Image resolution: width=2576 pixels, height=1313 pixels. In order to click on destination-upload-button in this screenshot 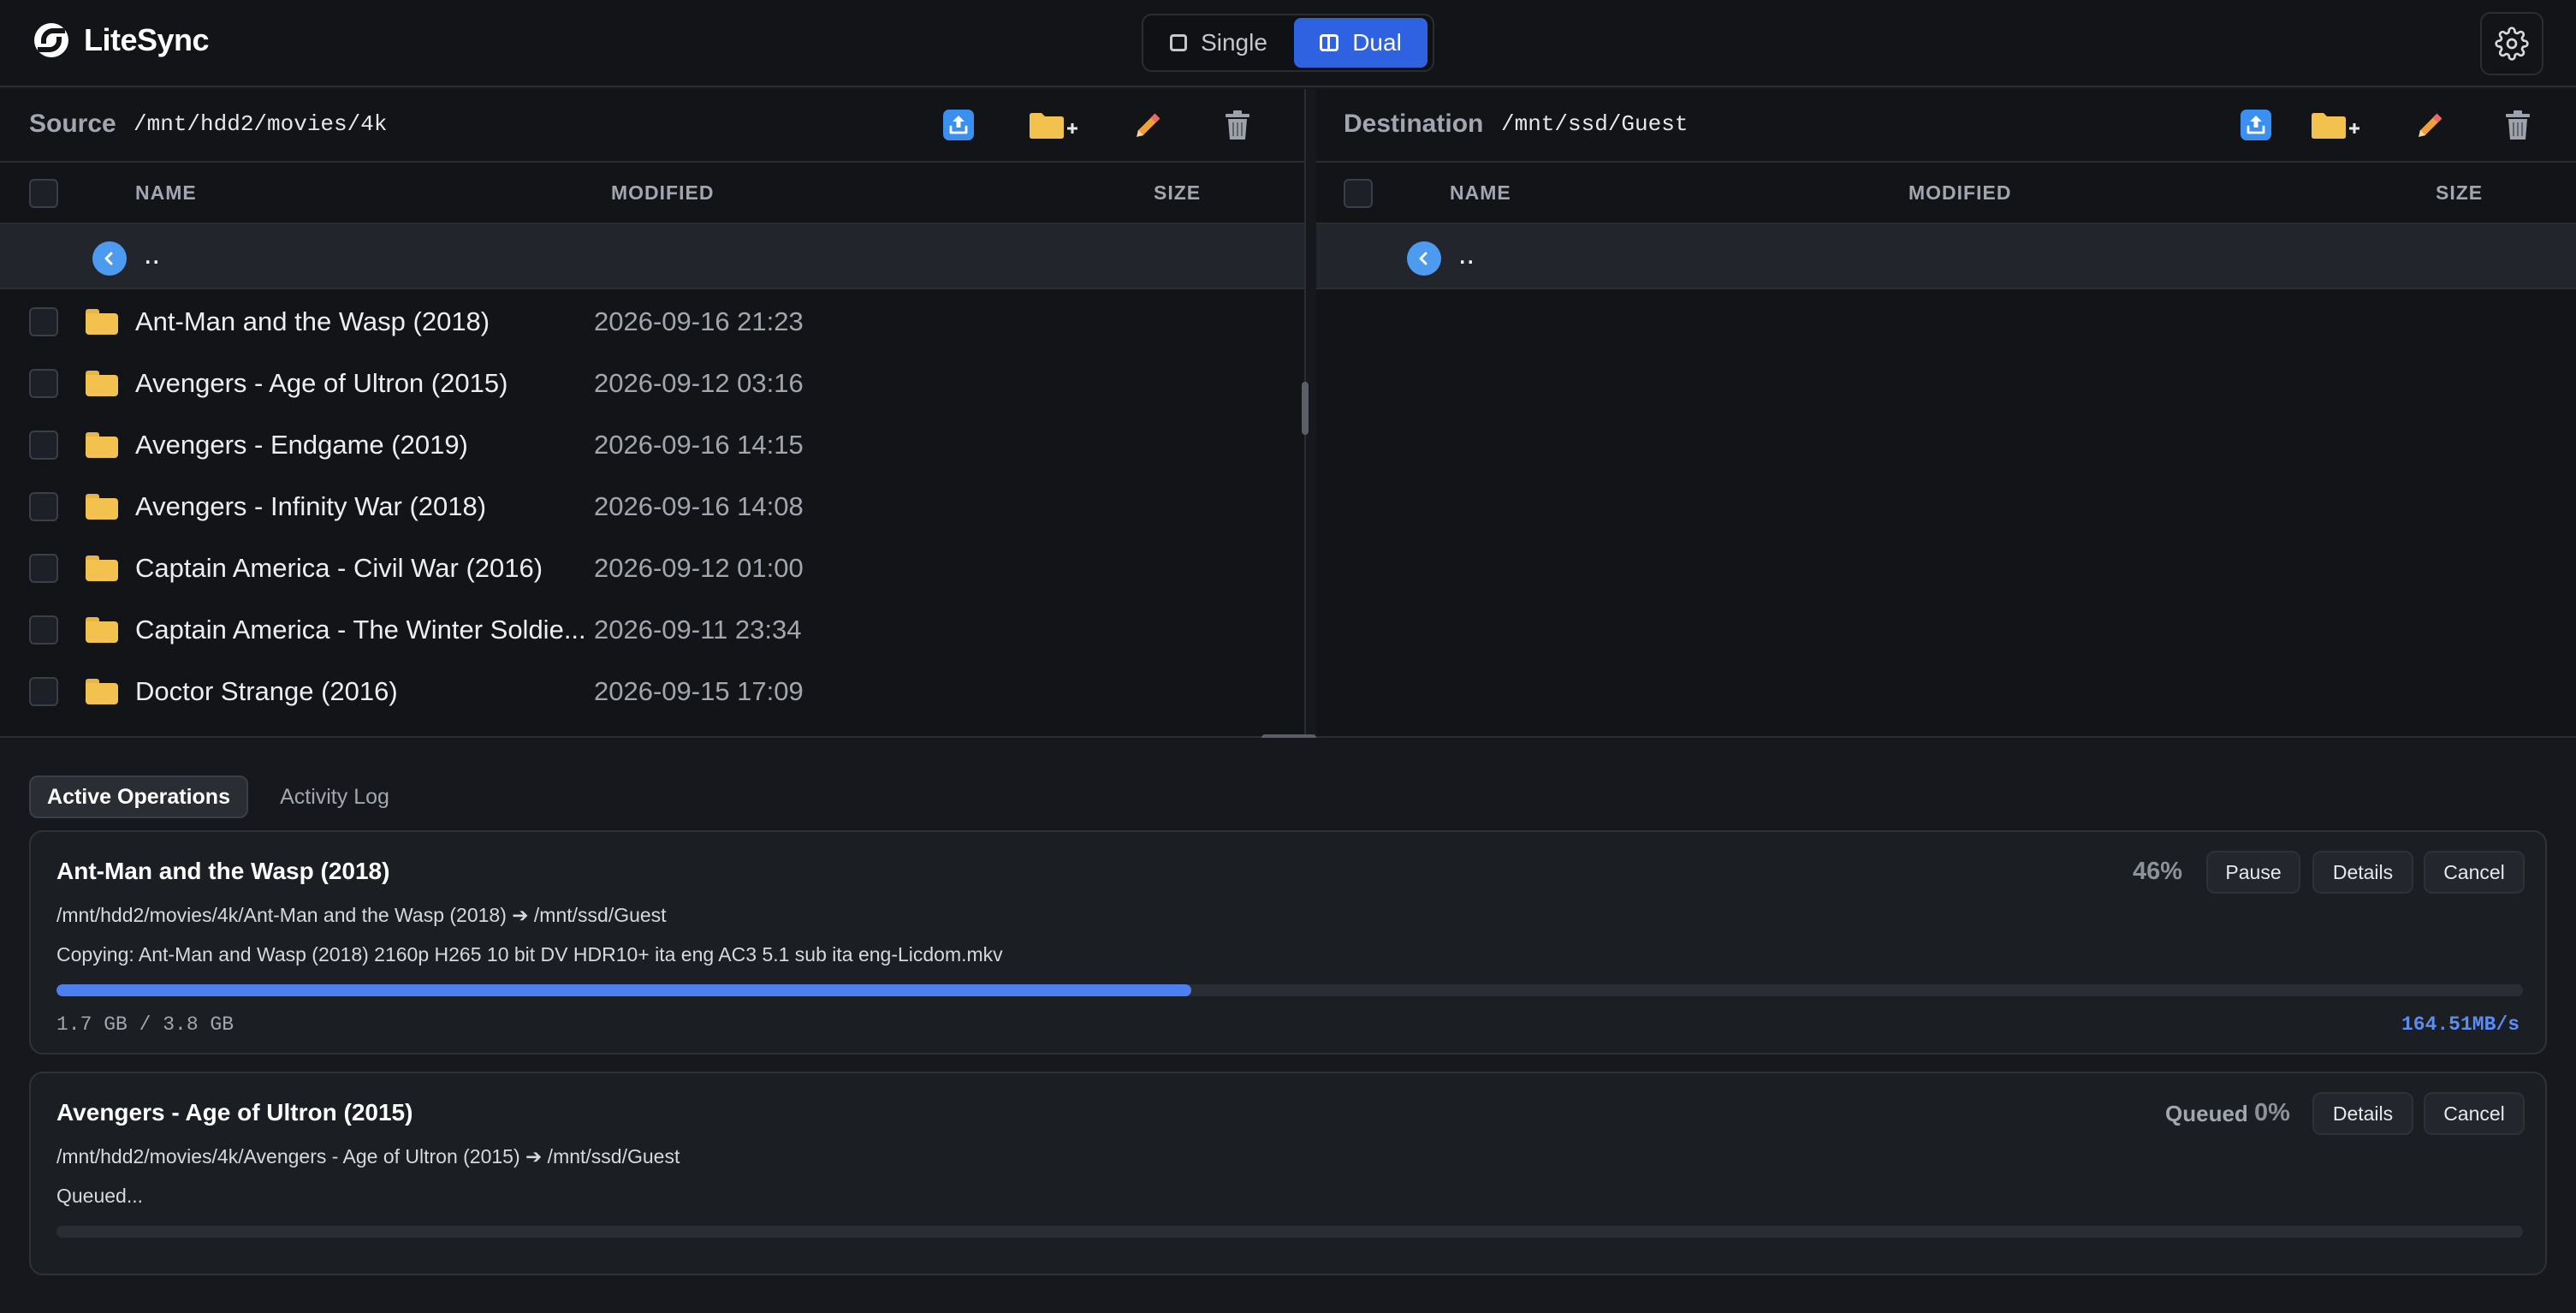, I will do `click(2256, 125)`.